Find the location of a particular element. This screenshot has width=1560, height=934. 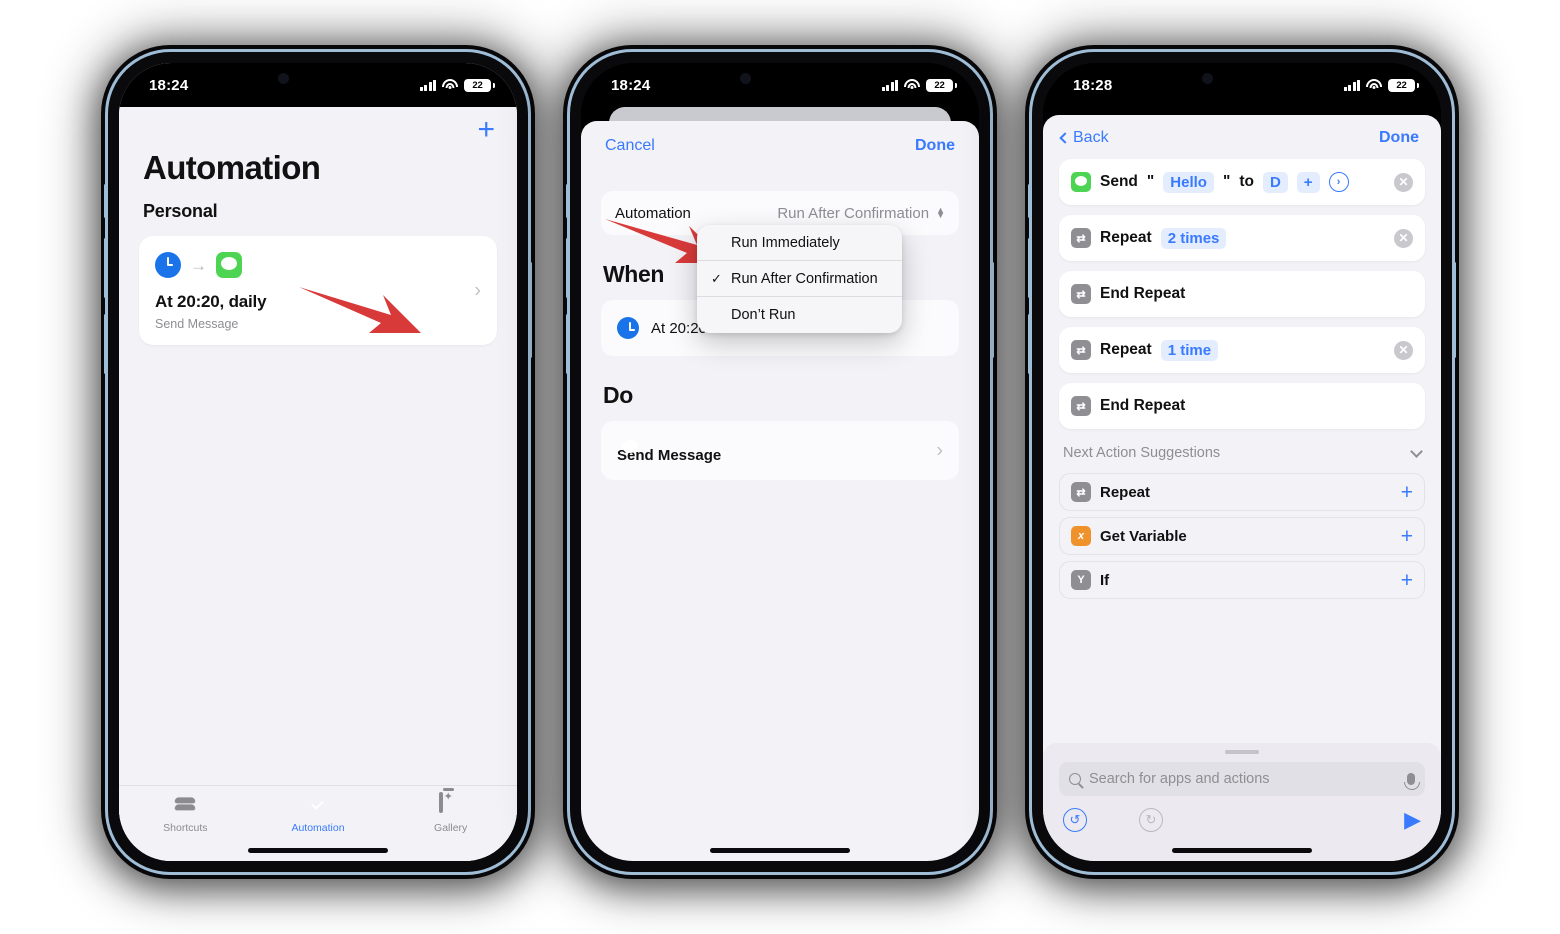

status-time: 18:28 is located at coordinates (1093, 85).